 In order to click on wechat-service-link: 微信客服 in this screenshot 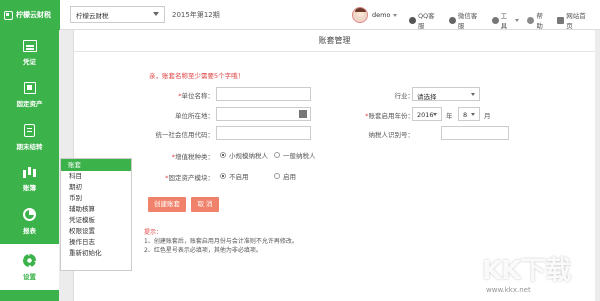, I will do `click(466, 20)`.